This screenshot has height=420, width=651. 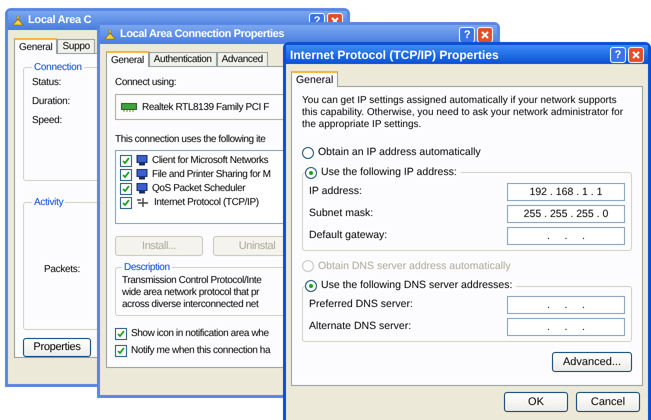 I want to click on list-item: File and Printer Sharing for M, so click(x=211, y=174).